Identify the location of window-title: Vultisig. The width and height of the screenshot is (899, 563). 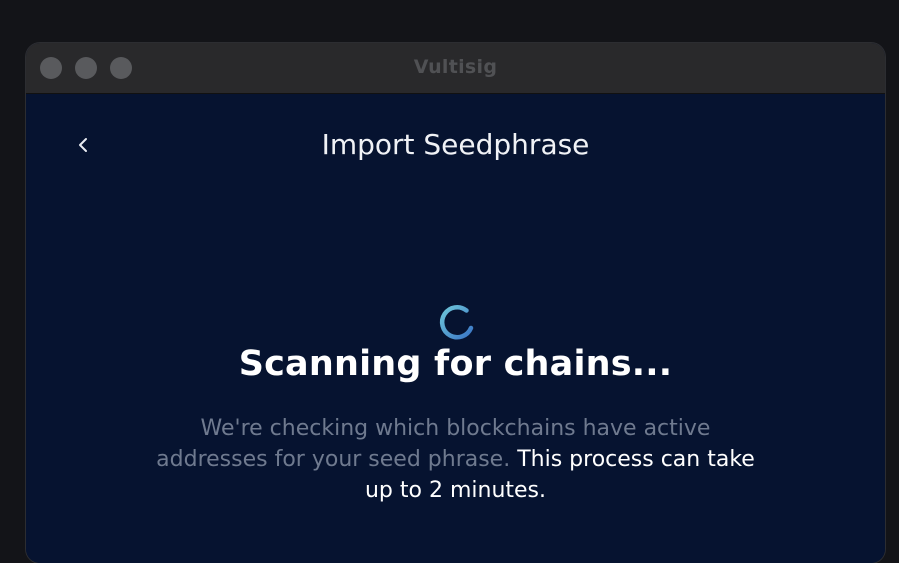
(455, 67).